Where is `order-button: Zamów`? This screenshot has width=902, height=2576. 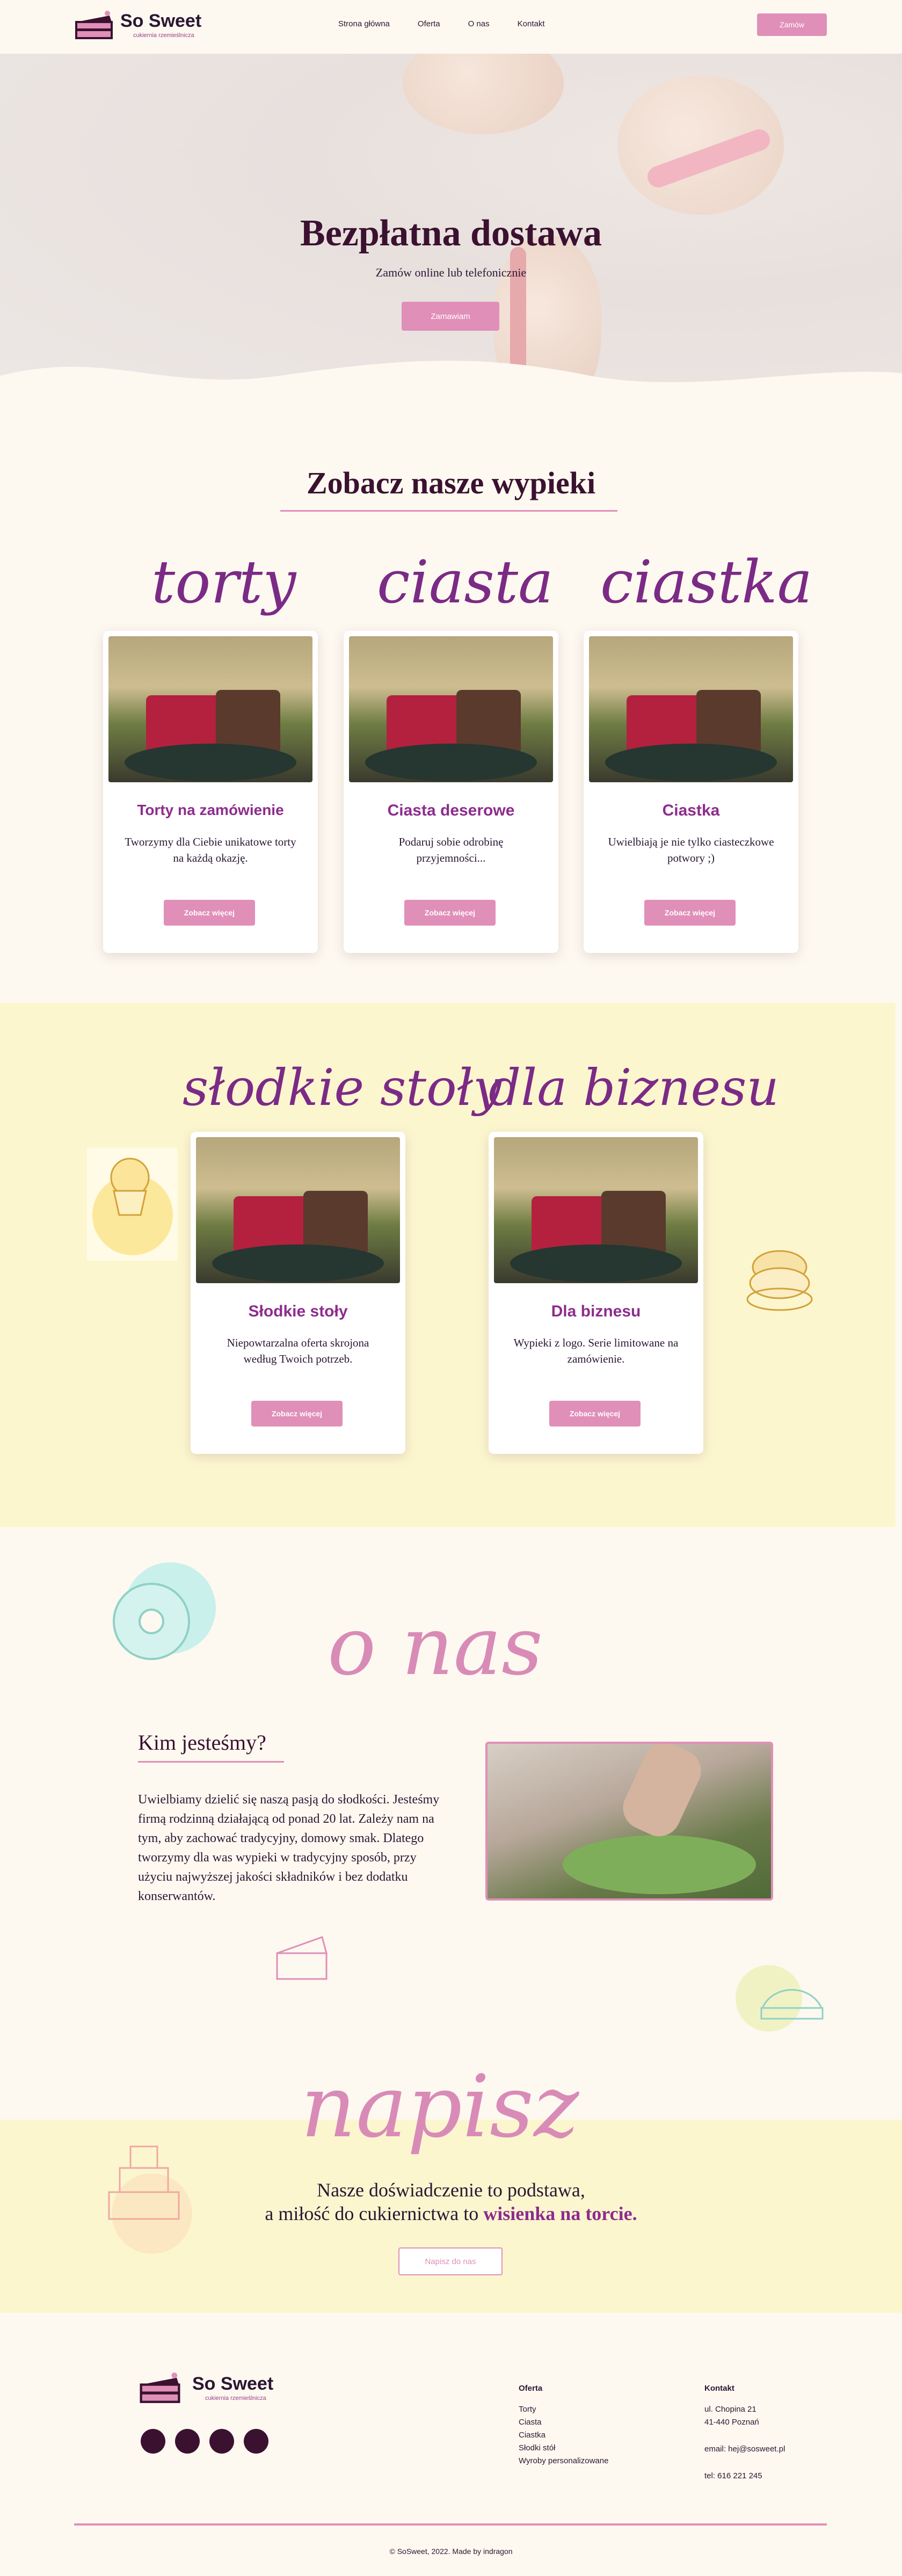
order-button: Zamów is located at coordinates (792, 24).